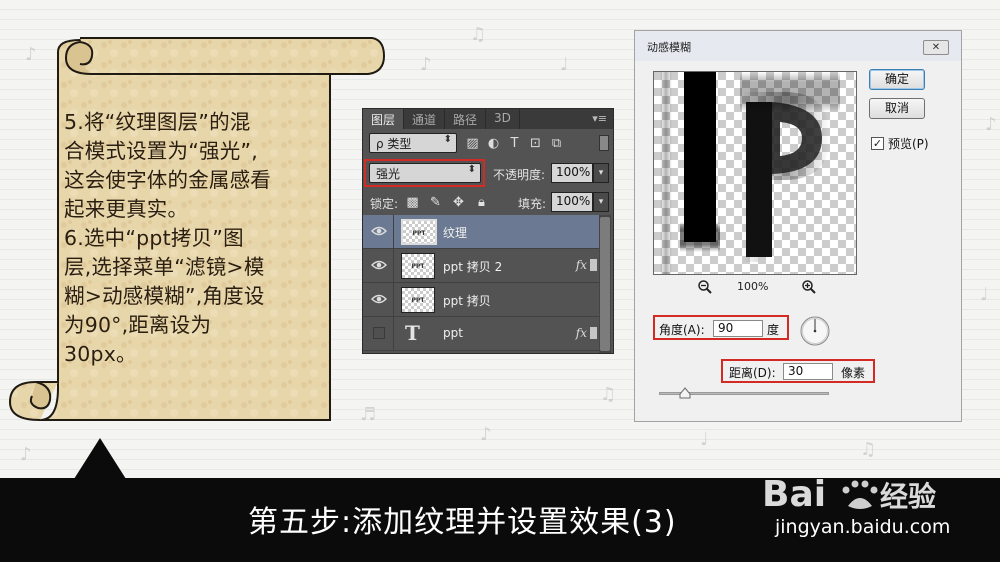 This screenshot has height=562, width=1000. Describe the element at coordinates (535, 143) in the screenshot. I see `shape-filter-icon: ⊡` at that location.